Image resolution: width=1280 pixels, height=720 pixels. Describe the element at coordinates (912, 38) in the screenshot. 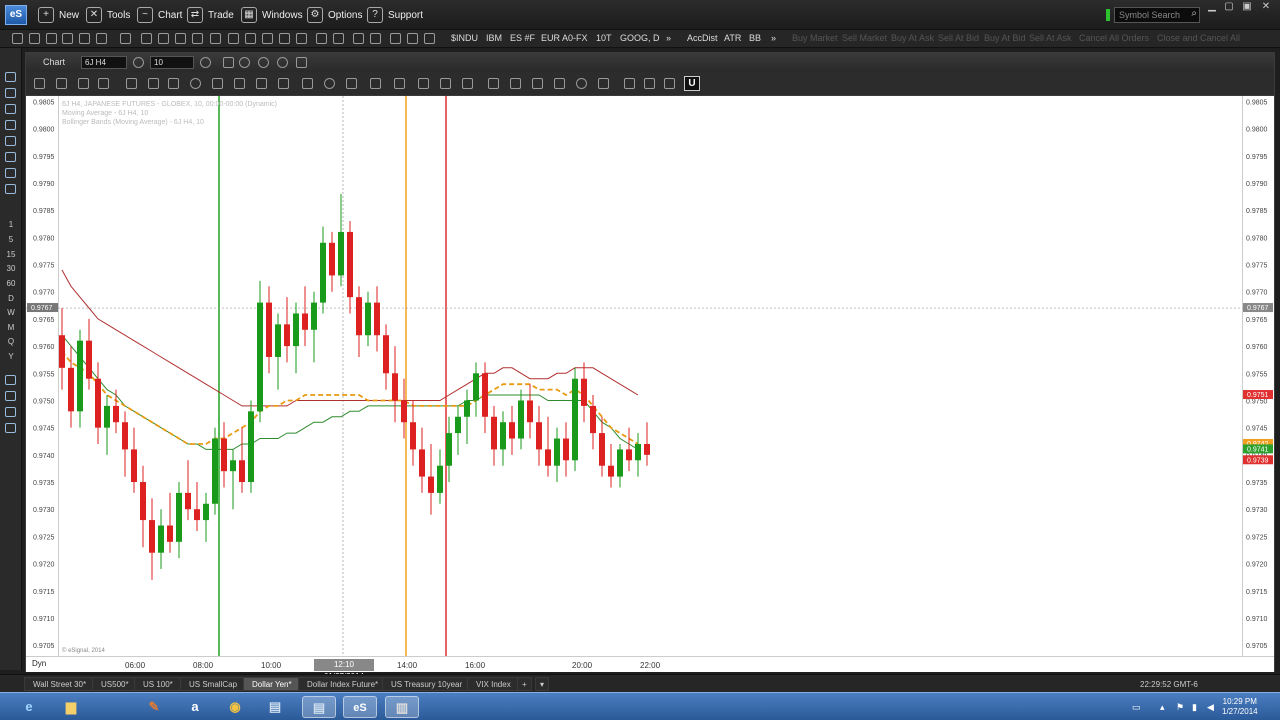

I see `buy-at-ask-button: Buy At Ask` at that location.